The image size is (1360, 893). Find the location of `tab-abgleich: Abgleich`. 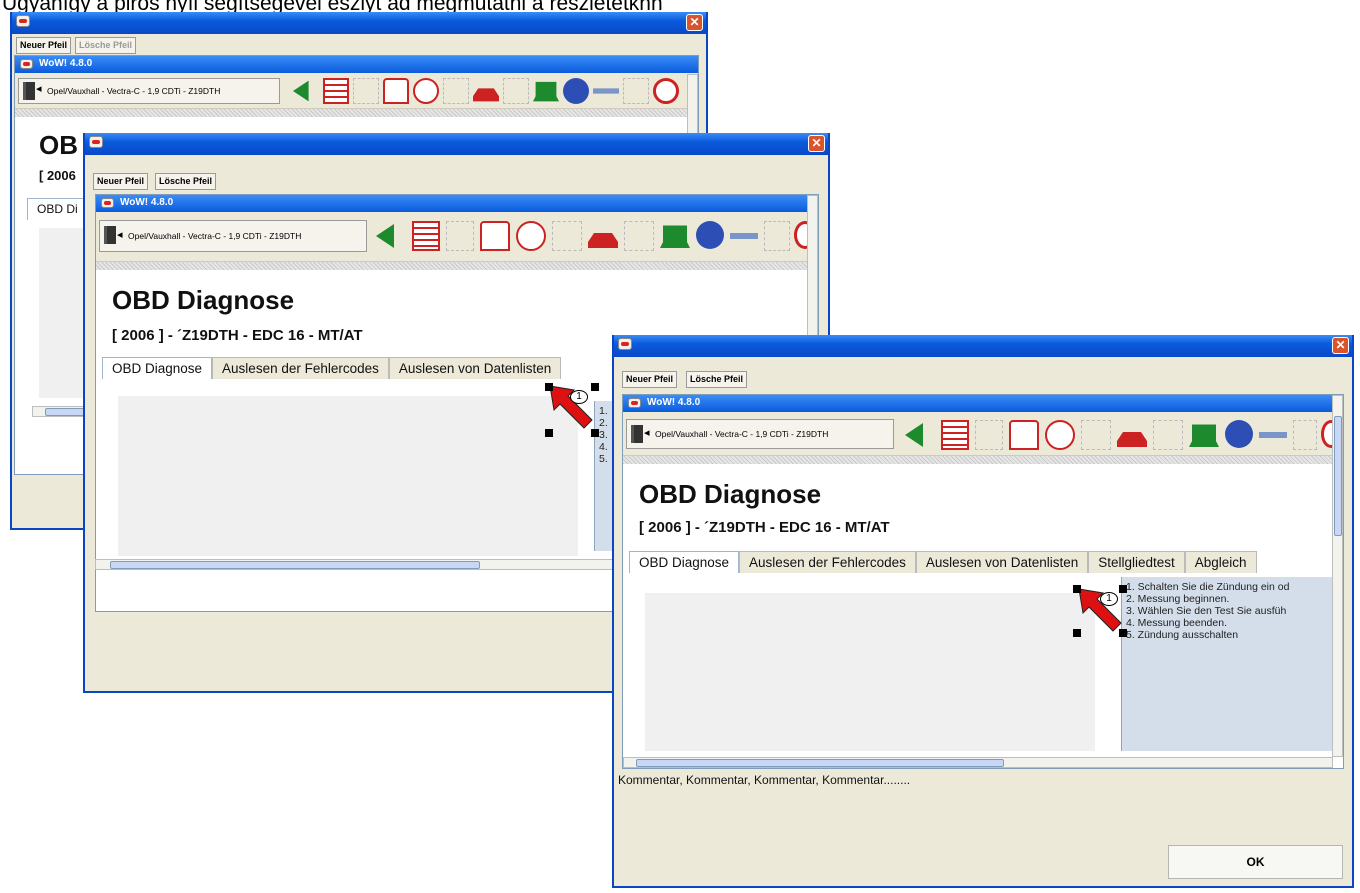

tab-abgleich: Abgleich is located at coordinates (1220, 562).